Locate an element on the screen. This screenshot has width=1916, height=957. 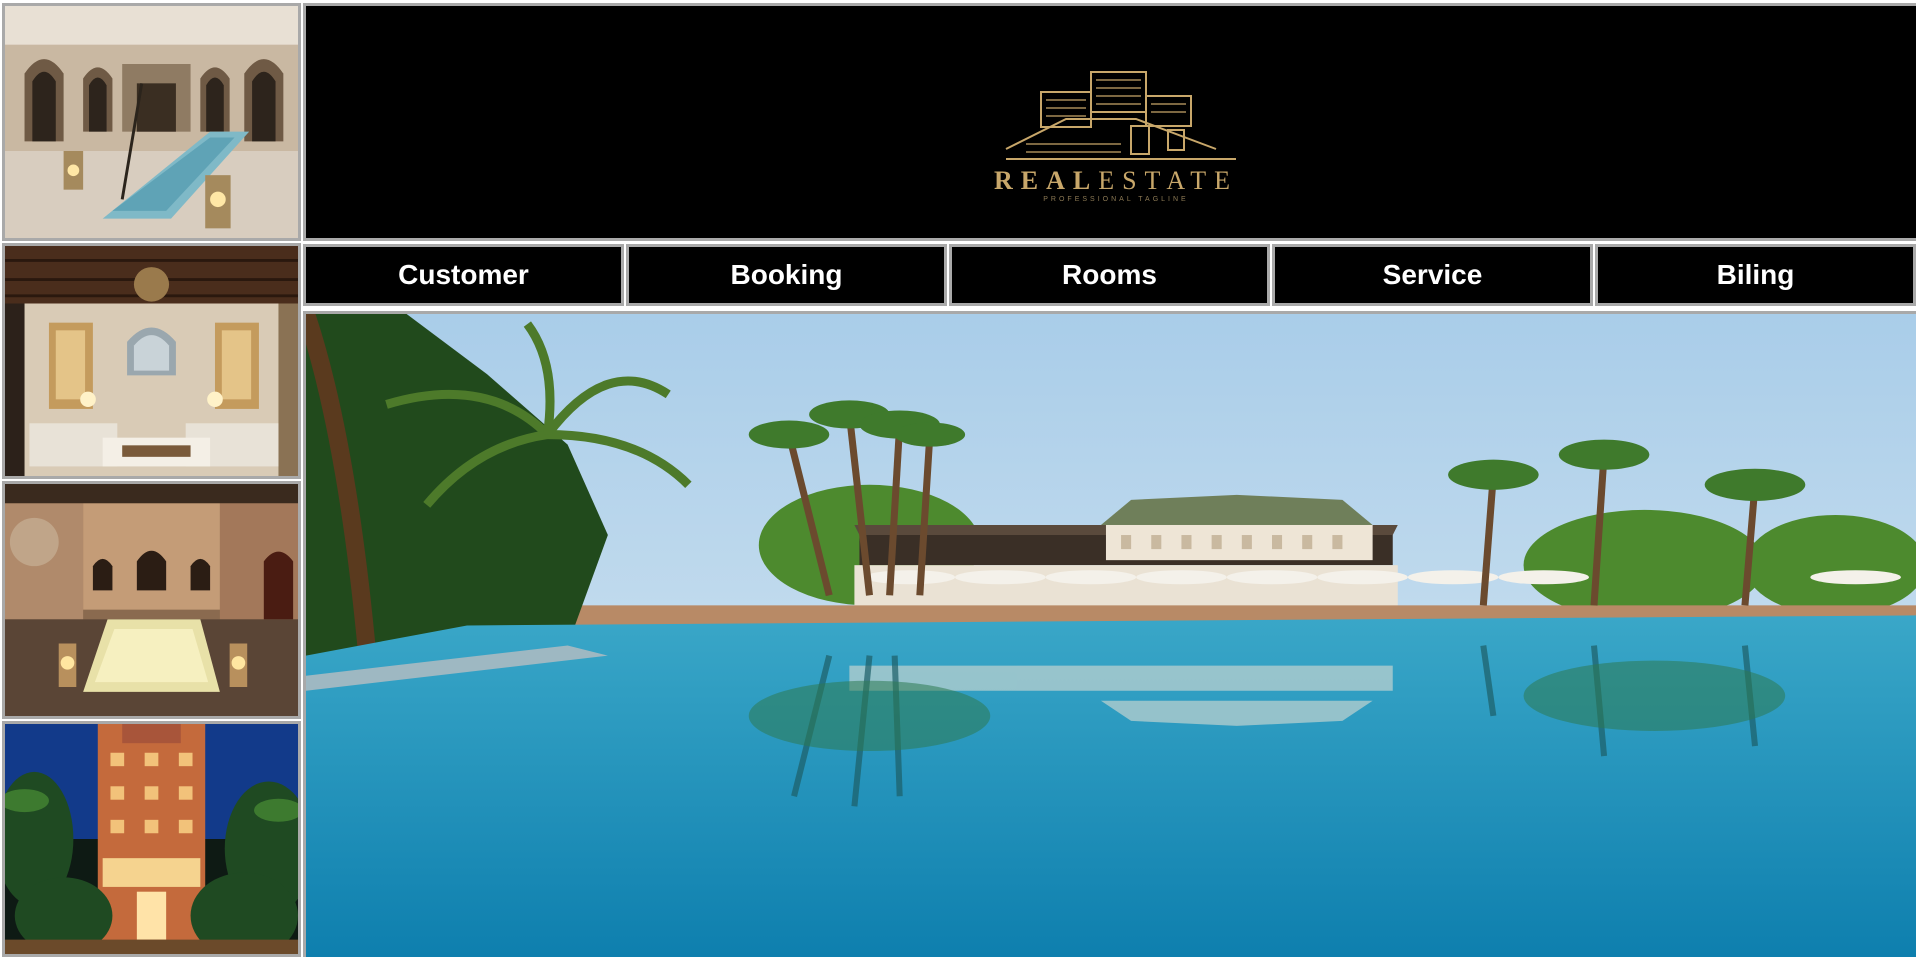
nav-booking-button: Booking is located at coordinates (786, 275).